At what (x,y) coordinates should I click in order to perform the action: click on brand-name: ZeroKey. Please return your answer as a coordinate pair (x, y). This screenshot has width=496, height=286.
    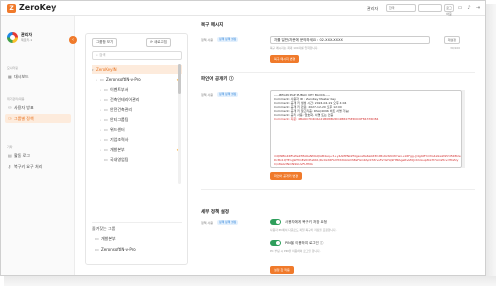
    Looking at the image, I should click on (37, 7).